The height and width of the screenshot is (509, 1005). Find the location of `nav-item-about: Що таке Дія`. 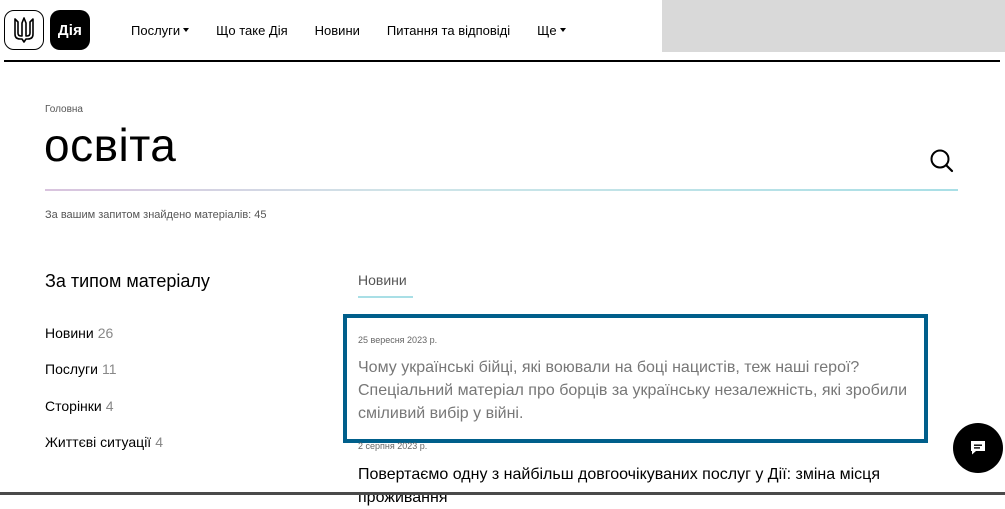

nav-item-about: Що таке Дія is located at coordinates (251, 30).